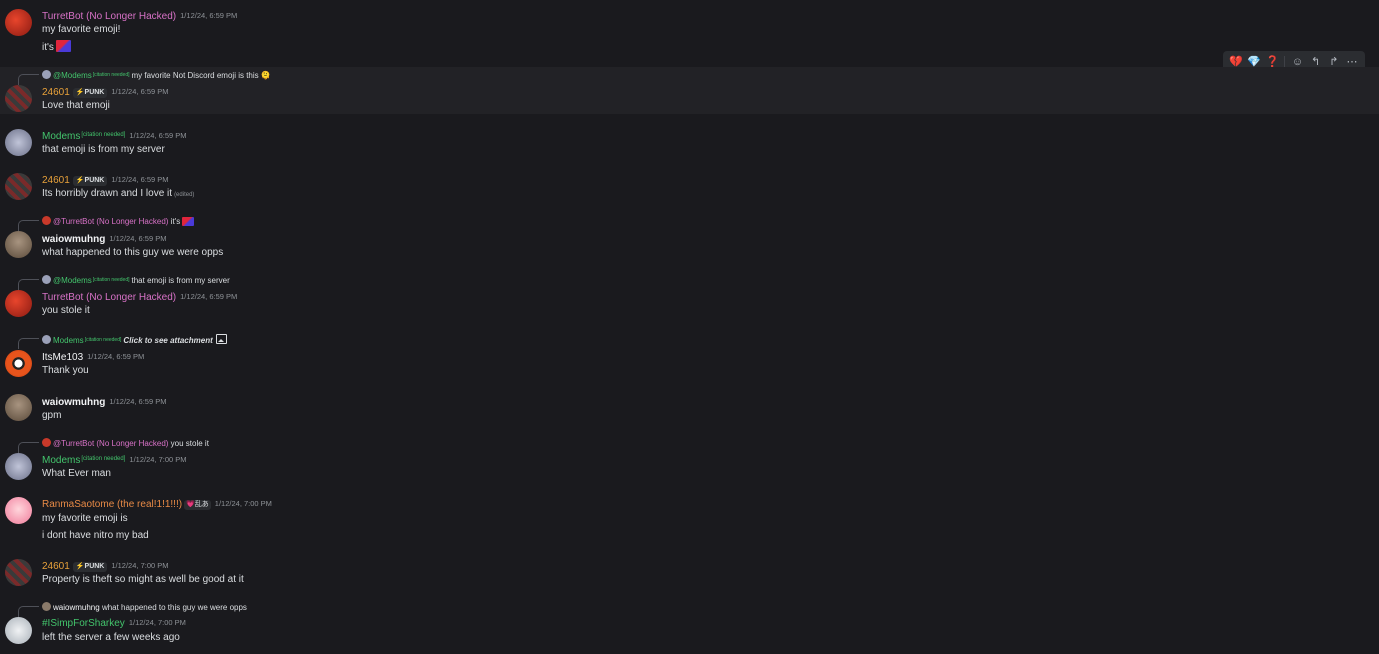 The height and width of the screenshot is (654, 1379). I want to click on message-text: that emoji is from my server, so click(103, 149).